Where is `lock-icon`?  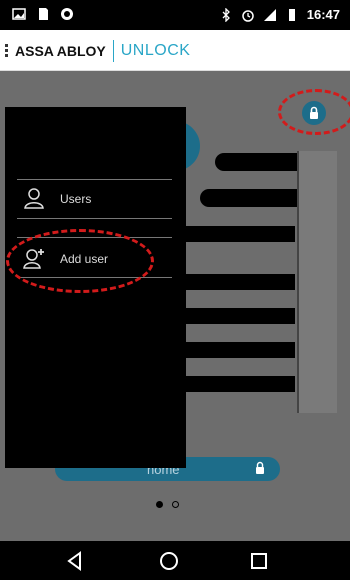 lock-icon is located at coordinates (260, 469).